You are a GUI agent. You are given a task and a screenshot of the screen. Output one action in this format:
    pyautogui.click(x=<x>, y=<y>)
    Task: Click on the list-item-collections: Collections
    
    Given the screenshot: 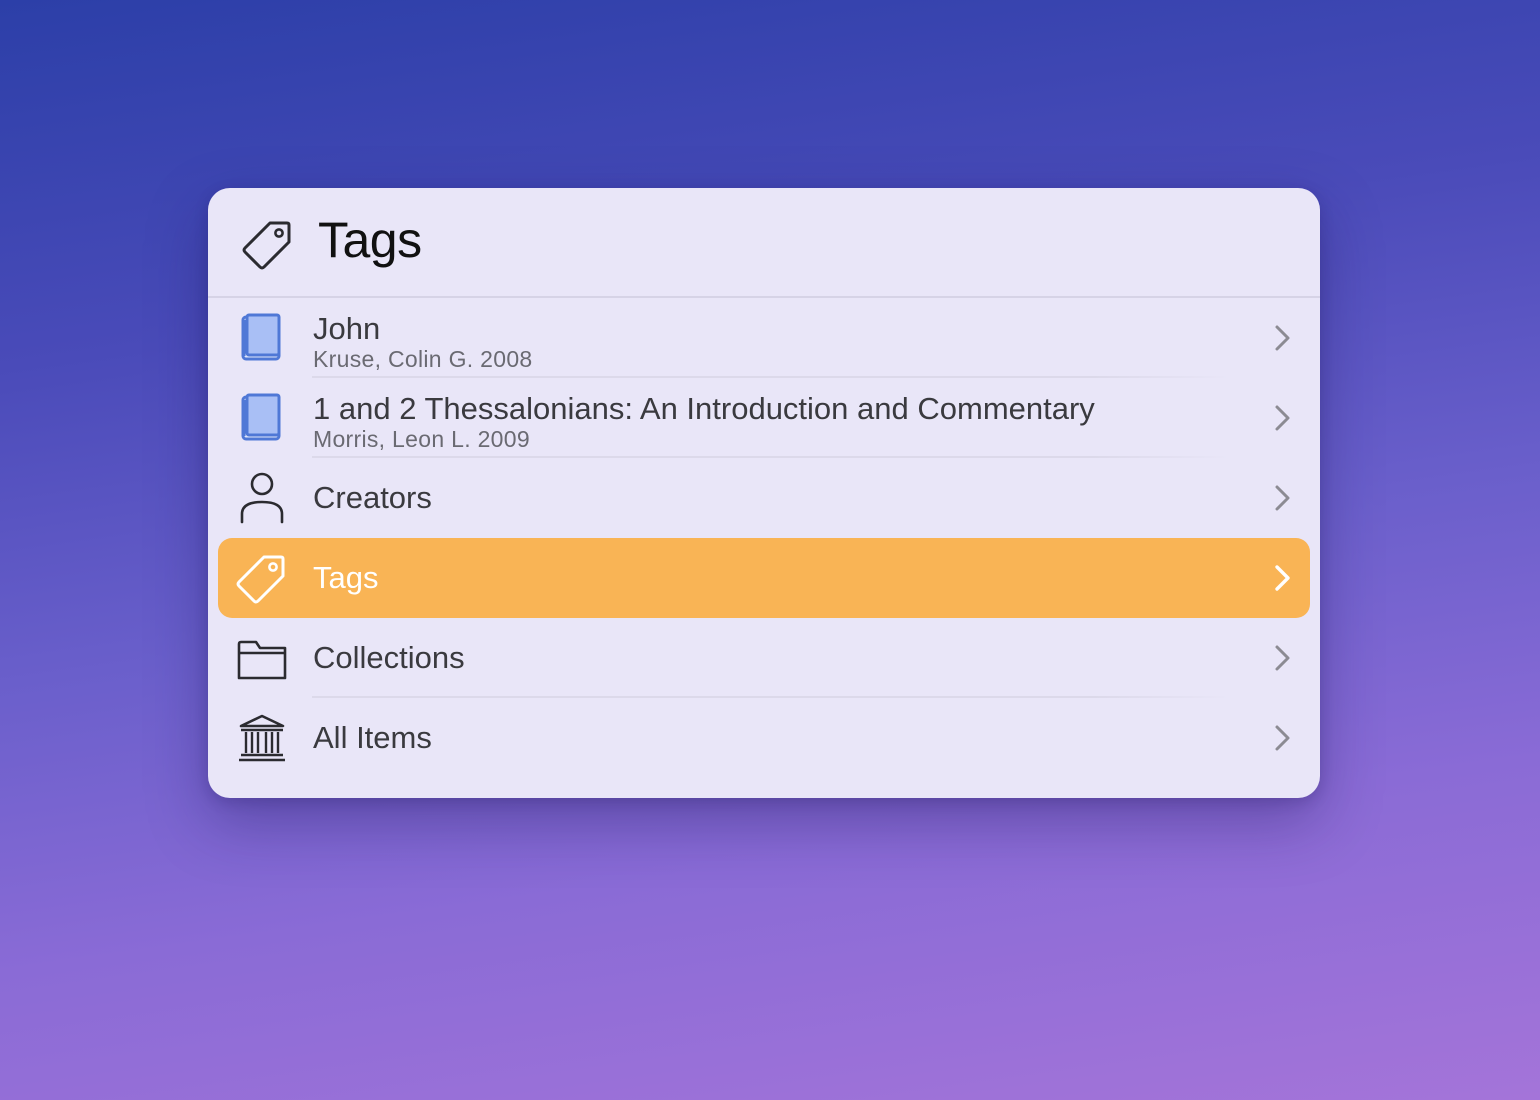 What is the action you would take?
    pyautogui.click(x=764, y=658)
    